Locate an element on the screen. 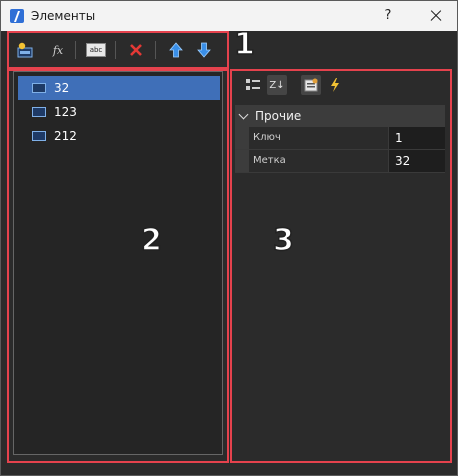  window-title: Элементы is located at coordinates (63, 16).